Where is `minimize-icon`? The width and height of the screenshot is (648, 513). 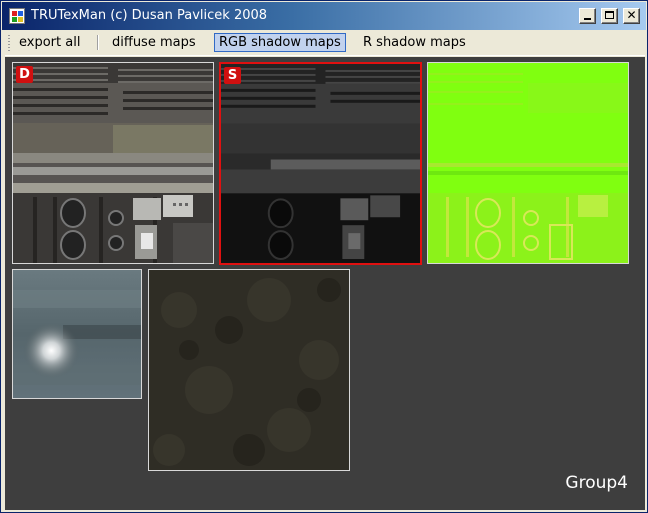
minimize-icon is located at coordinates (587, 19).